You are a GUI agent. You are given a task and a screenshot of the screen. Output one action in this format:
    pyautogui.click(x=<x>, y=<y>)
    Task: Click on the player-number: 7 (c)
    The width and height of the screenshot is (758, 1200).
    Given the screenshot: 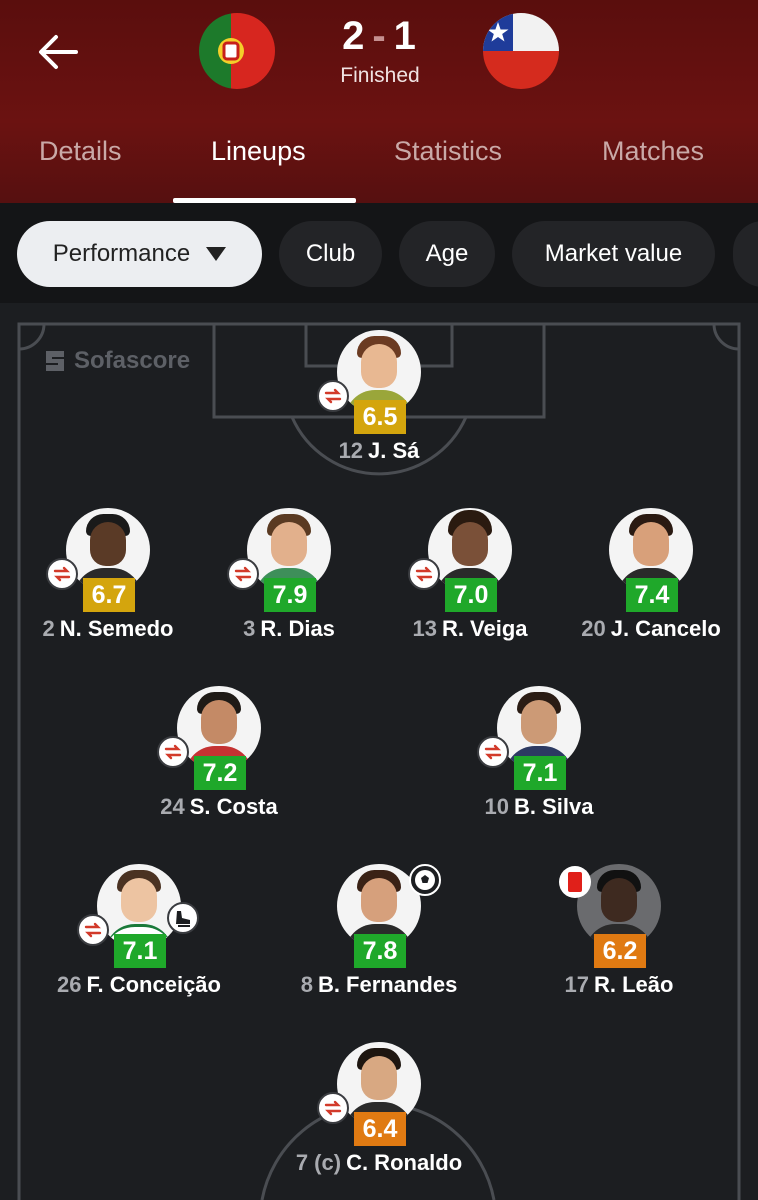 What is the action you would take?
    pyautogui.click(x=318, y=1162)
    